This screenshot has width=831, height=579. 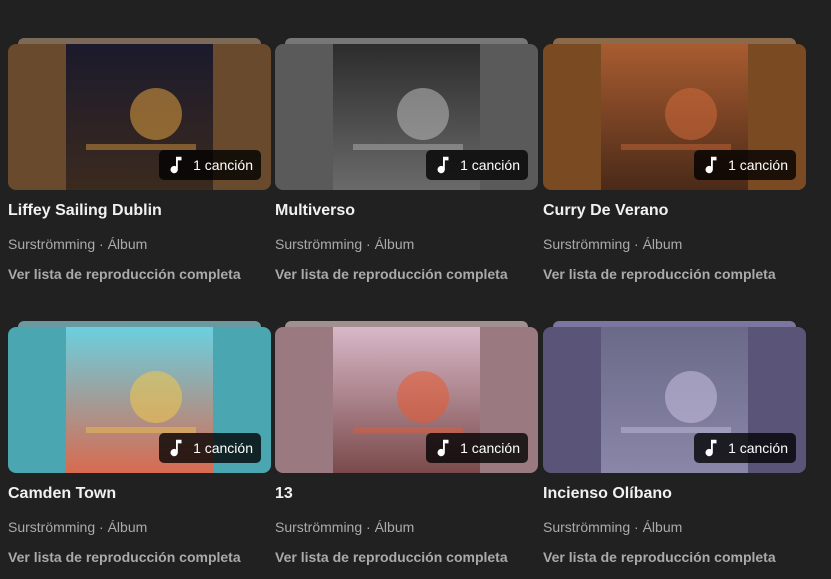 I want to click on playlist-title: Multiverso, so click(x=315, y=211).